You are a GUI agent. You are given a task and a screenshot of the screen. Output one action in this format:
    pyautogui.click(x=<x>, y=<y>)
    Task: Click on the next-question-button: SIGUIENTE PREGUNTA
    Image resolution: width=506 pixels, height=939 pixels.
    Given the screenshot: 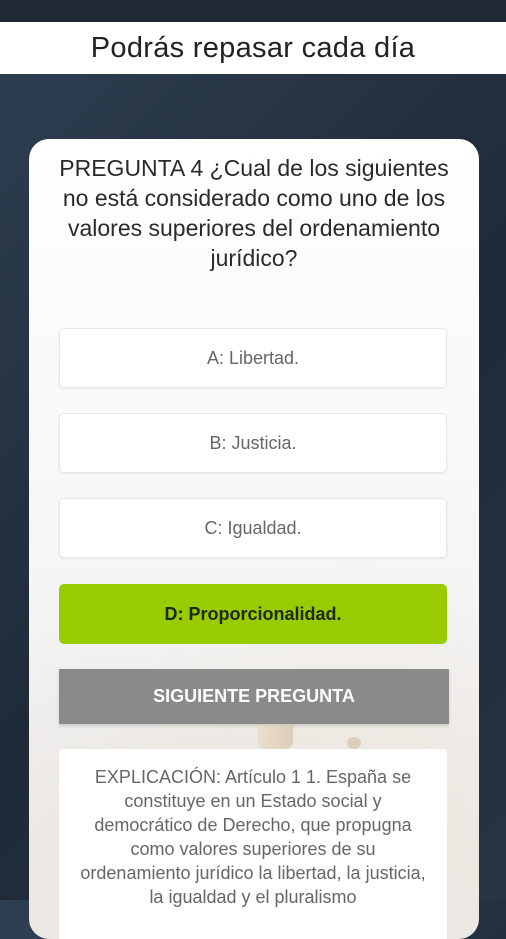 What is the action you would take?
    pyautogui.click(x=254, y=696)
    